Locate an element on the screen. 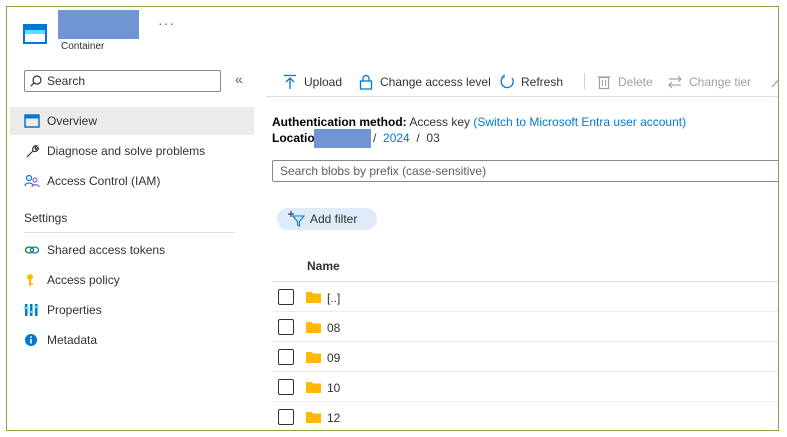  sidebar-item-label: Diagnose and solve problems is located at coordinates (126, 151).